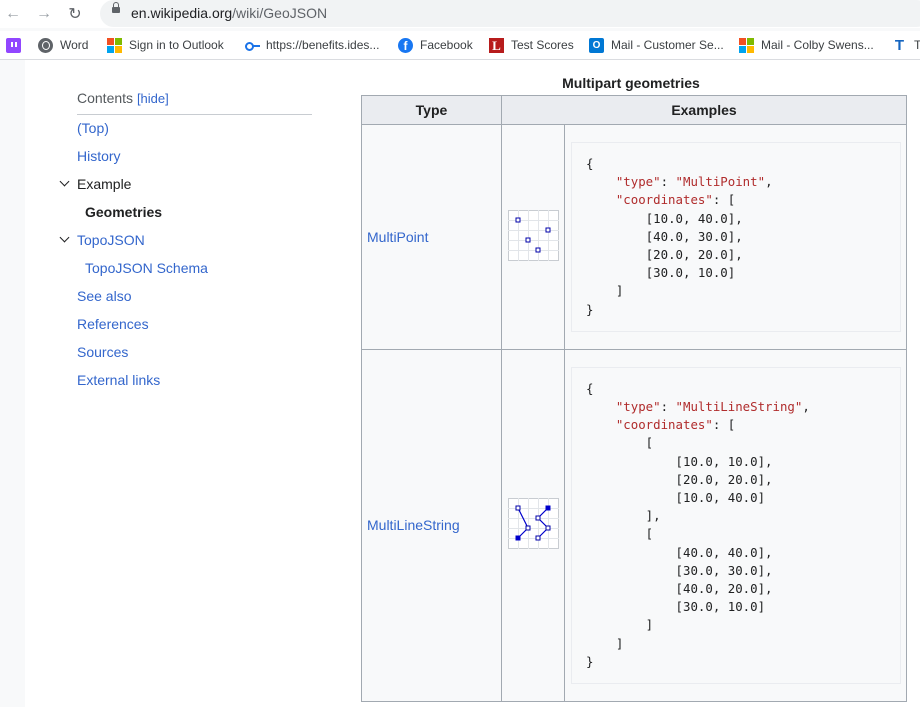 The height and width of the screenshot is (707, 920). Describe the element at coordinates (93, 128) in the screenshot. I see `toc-item-top: (Top)` at that location.